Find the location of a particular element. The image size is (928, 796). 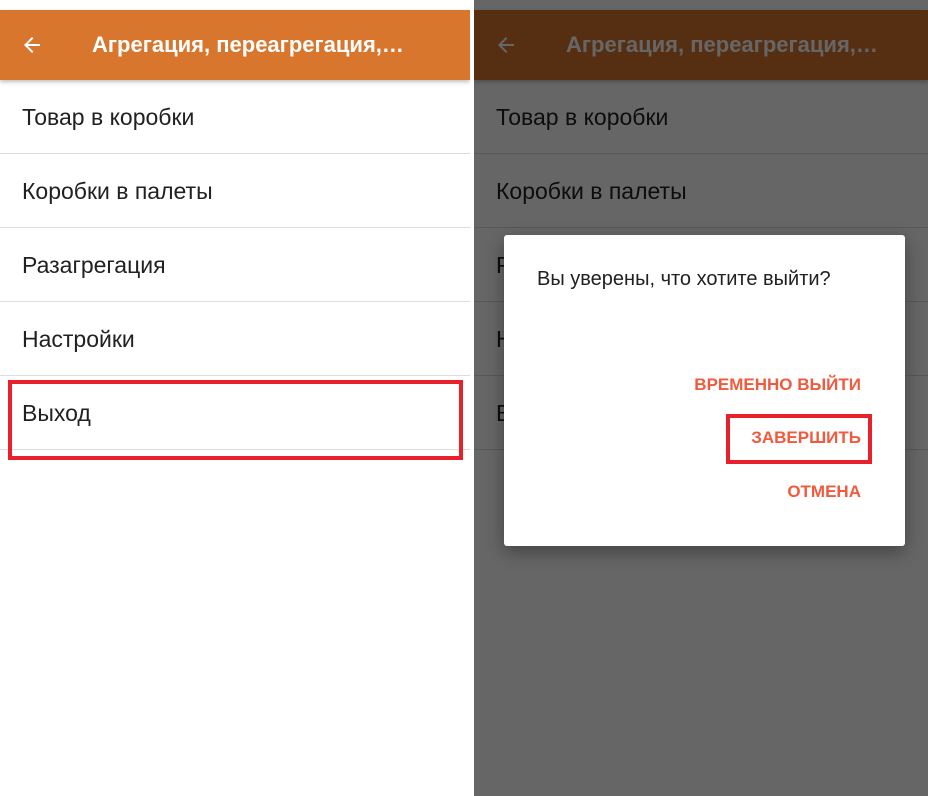

menu-item-label: Коробки в палеты is located at coordinates (117, 191).